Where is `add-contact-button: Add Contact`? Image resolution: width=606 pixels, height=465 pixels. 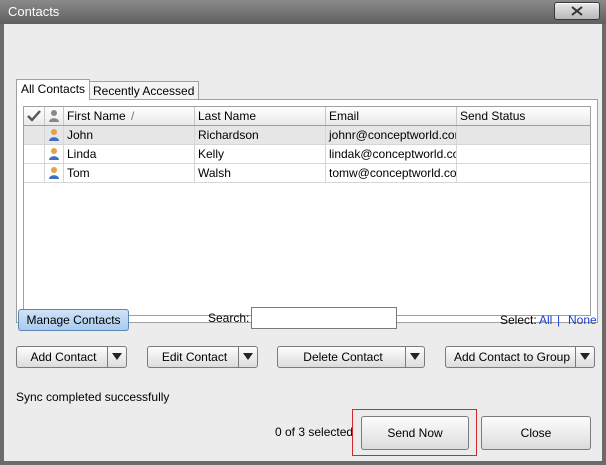
add-contact-button: Add Contact is located at coordinates (71, 357).